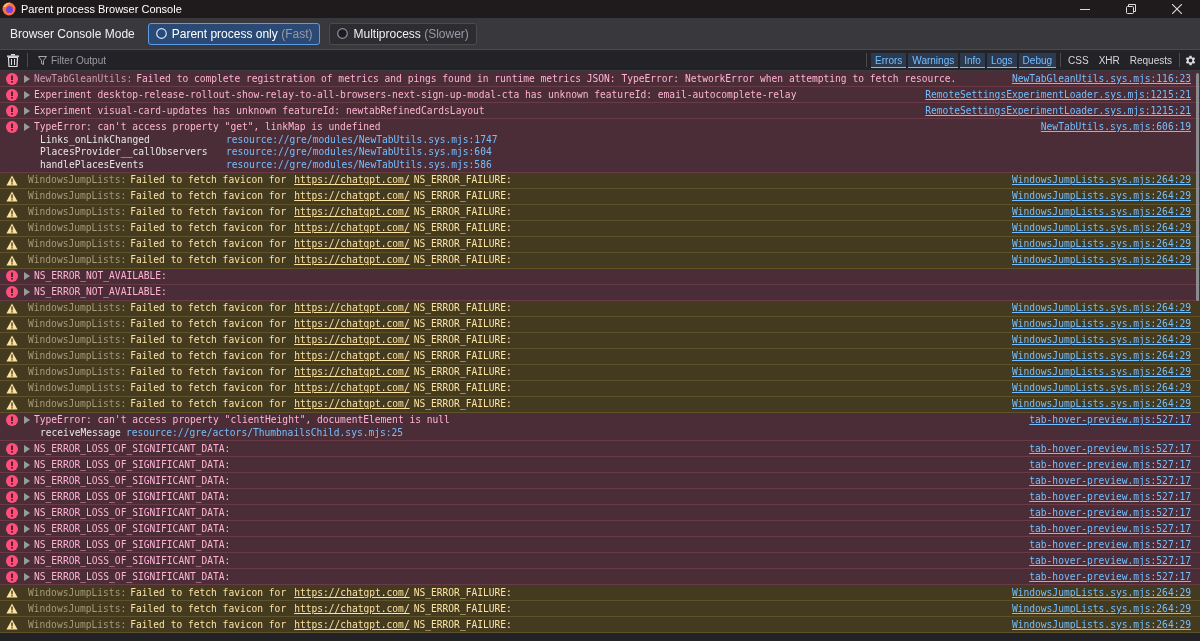  What do you see at coordinates (1037, 60) in the screenshot?
I see `level-filter-button: Debug` at bounding box center [1037, 60].